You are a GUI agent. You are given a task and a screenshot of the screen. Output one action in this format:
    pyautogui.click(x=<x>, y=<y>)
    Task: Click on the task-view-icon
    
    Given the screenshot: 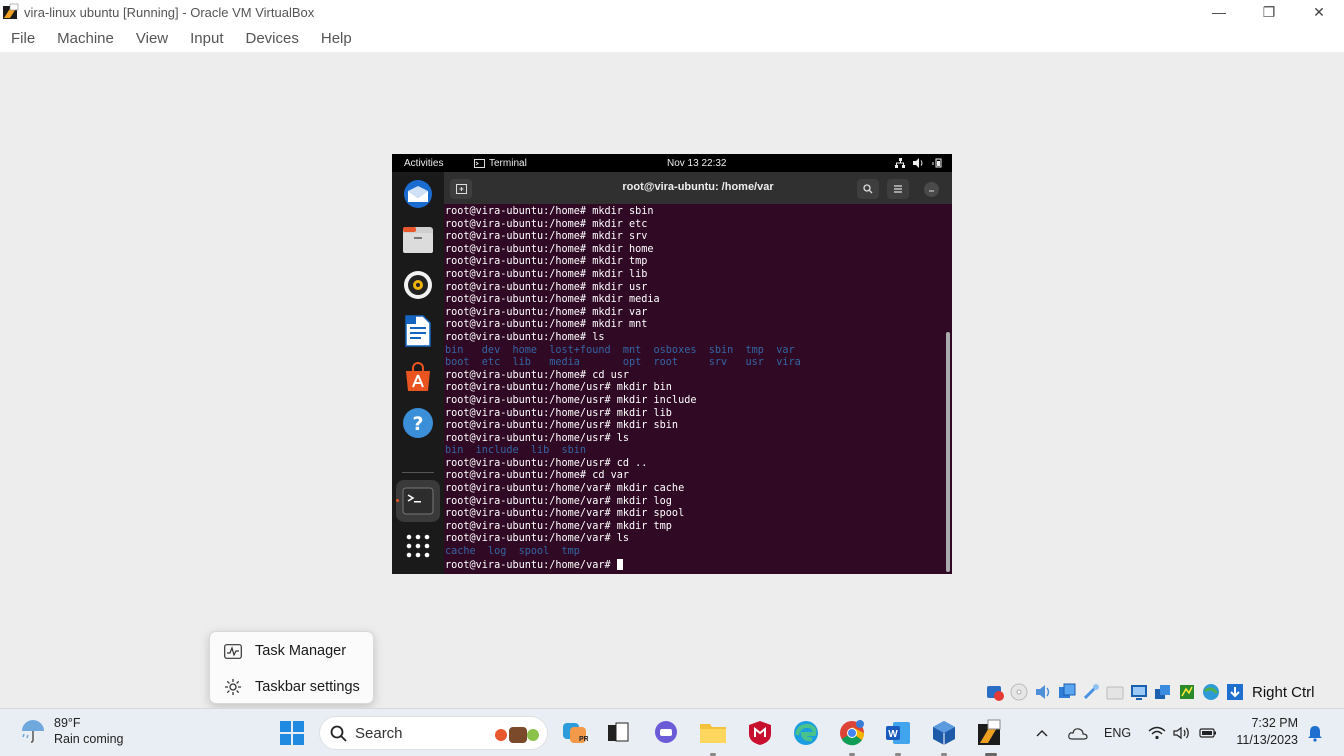 What is the action you would take?
    pyautogui.click(x=618, y=733)
    